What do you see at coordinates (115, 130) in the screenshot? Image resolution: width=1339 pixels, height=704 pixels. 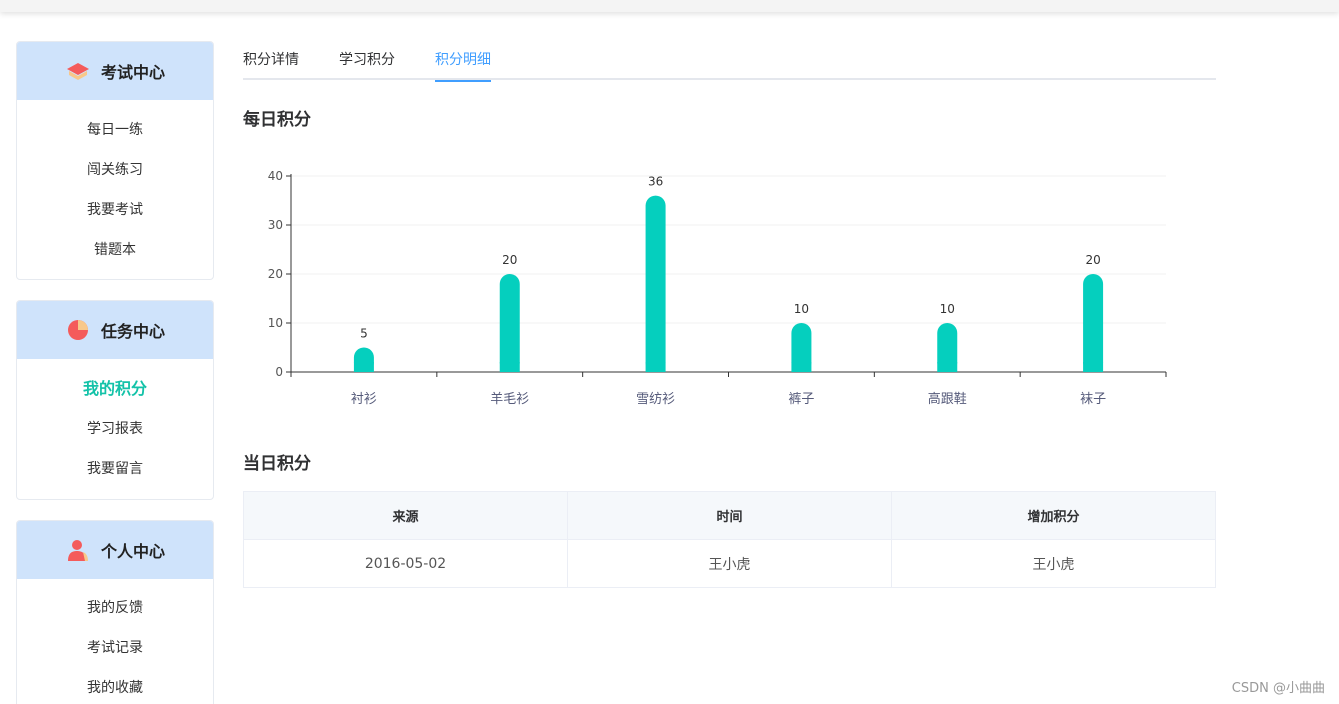 I see `menu-item-daily-practice: 每日一练` at bounding box center [115, 130].